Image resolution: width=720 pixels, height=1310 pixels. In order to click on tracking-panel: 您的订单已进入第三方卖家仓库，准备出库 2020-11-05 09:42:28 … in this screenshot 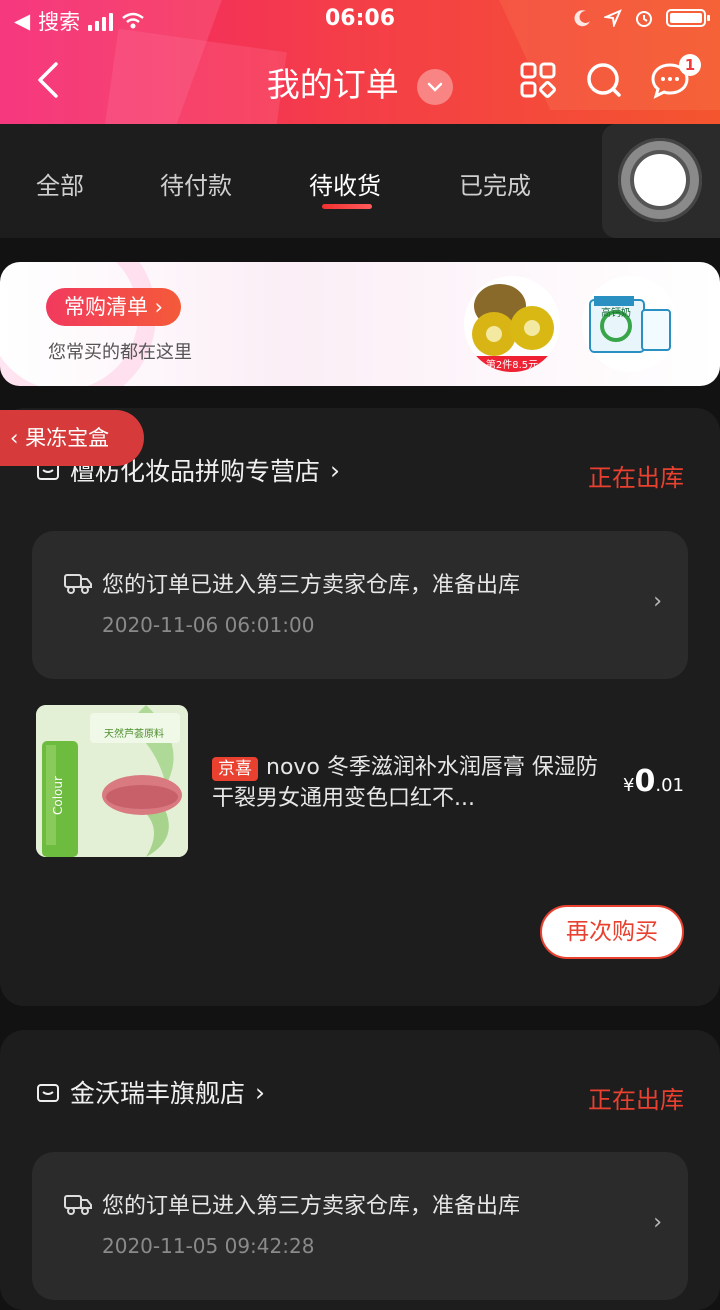, I will do `click(360, 1226)`.